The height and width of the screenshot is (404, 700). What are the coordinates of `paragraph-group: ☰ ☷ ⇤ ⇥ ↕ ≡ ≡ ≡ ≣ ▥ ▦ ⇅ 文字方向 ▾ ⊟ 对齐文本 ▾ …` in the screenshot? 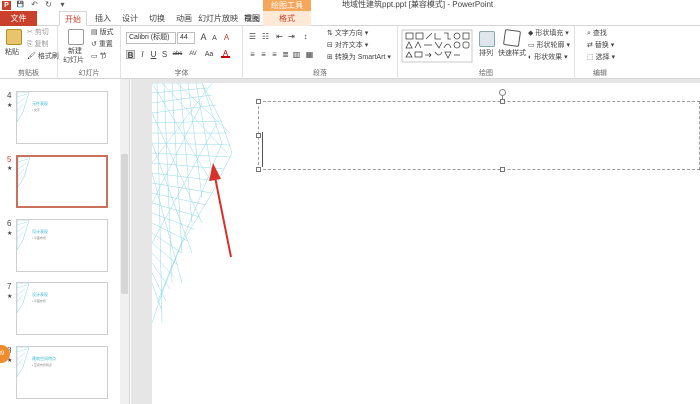 It's located at (320, 52).